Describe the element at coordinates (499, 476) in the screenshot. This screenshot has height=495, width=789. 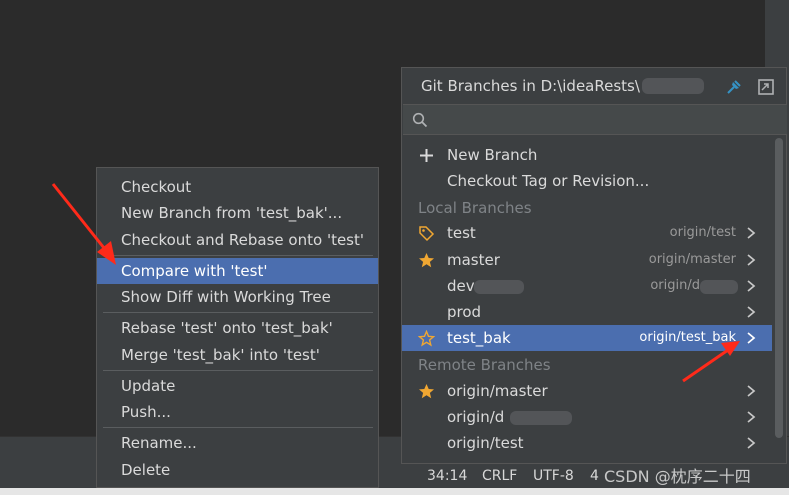
I see `line-separator: CRLF` at that location.